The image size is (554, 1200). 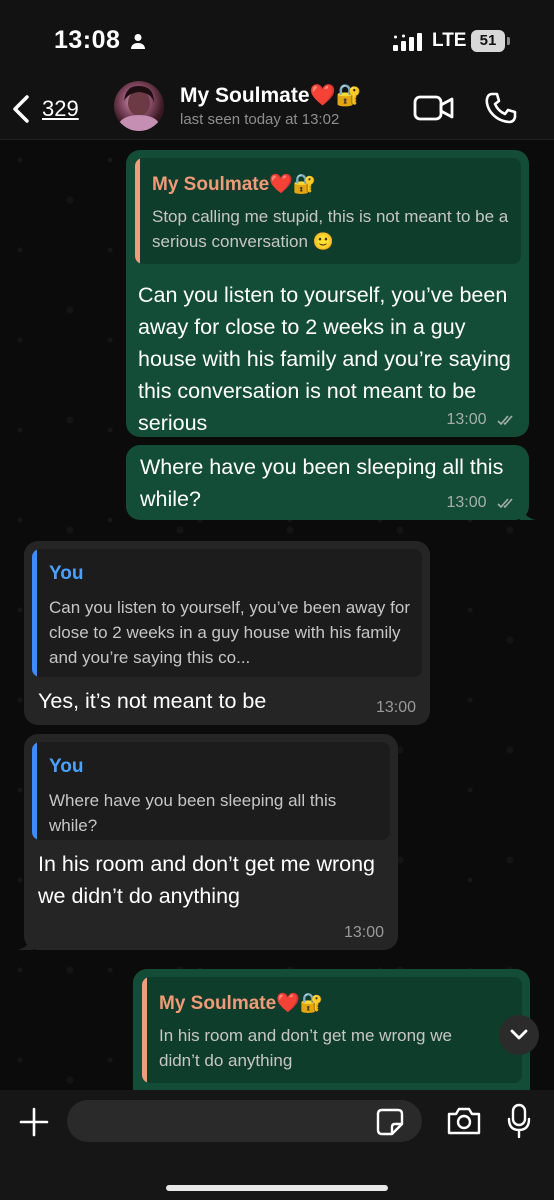 I want to click on scroll-to-bottom-button, so click(x=519, y=1035).